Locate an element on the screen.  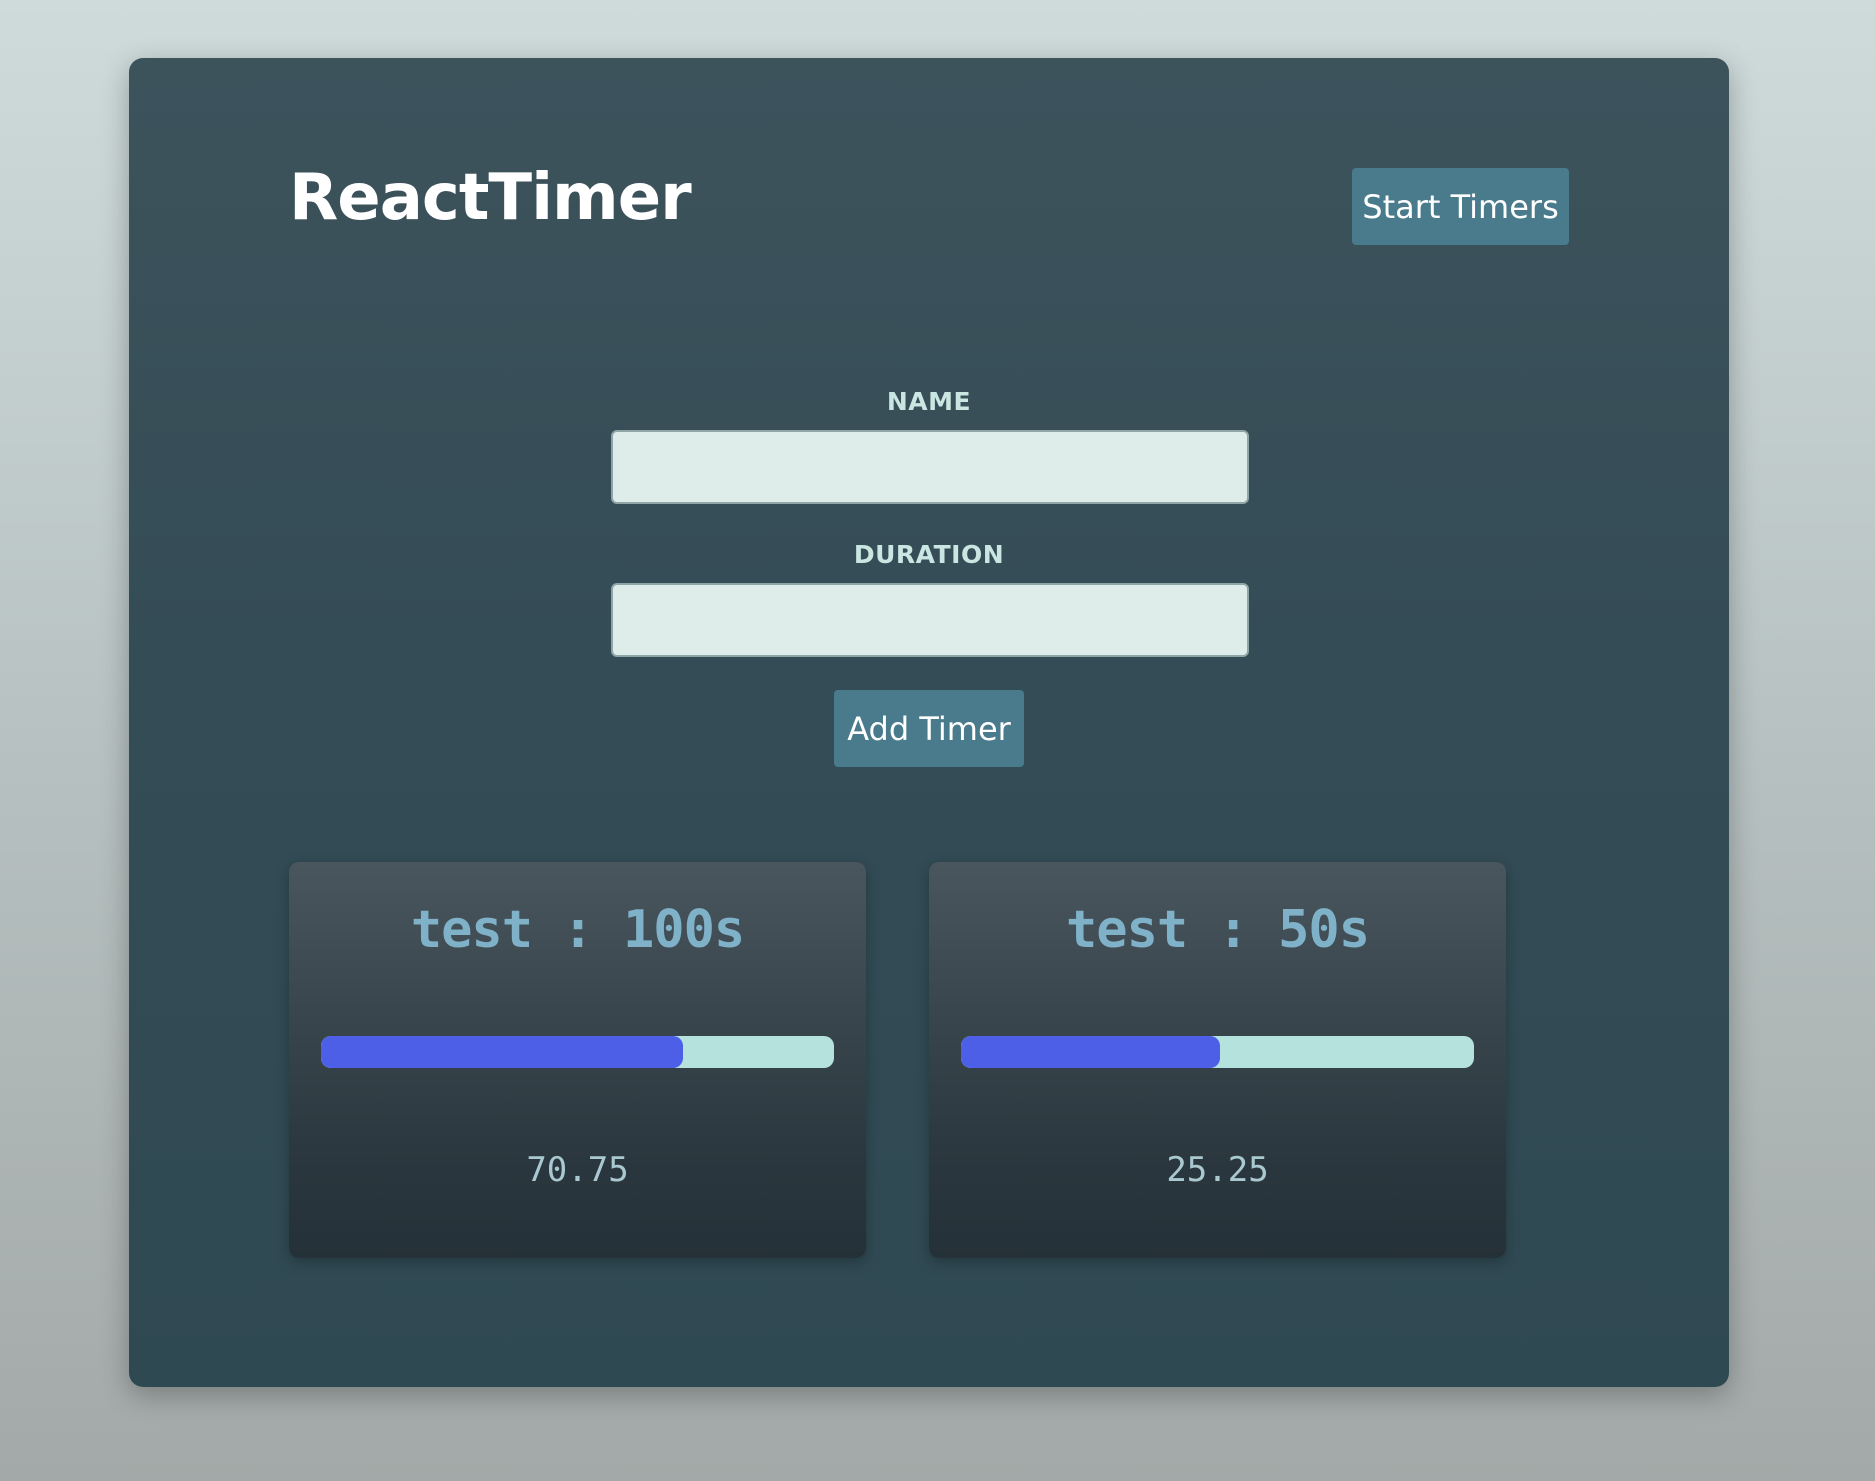
app-title: ReactTimer is located at coordinates (490, 198).